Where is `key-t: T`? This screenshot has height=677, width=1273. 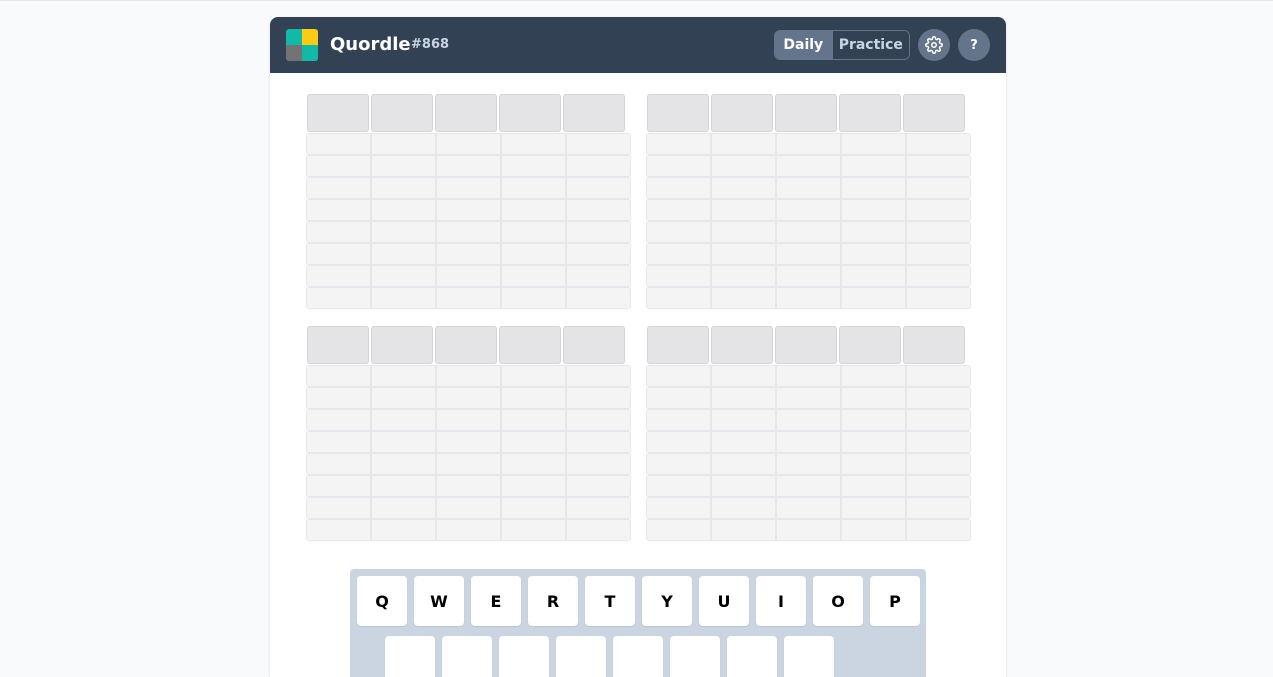 key-t: T is located at coordinates (610, 601).